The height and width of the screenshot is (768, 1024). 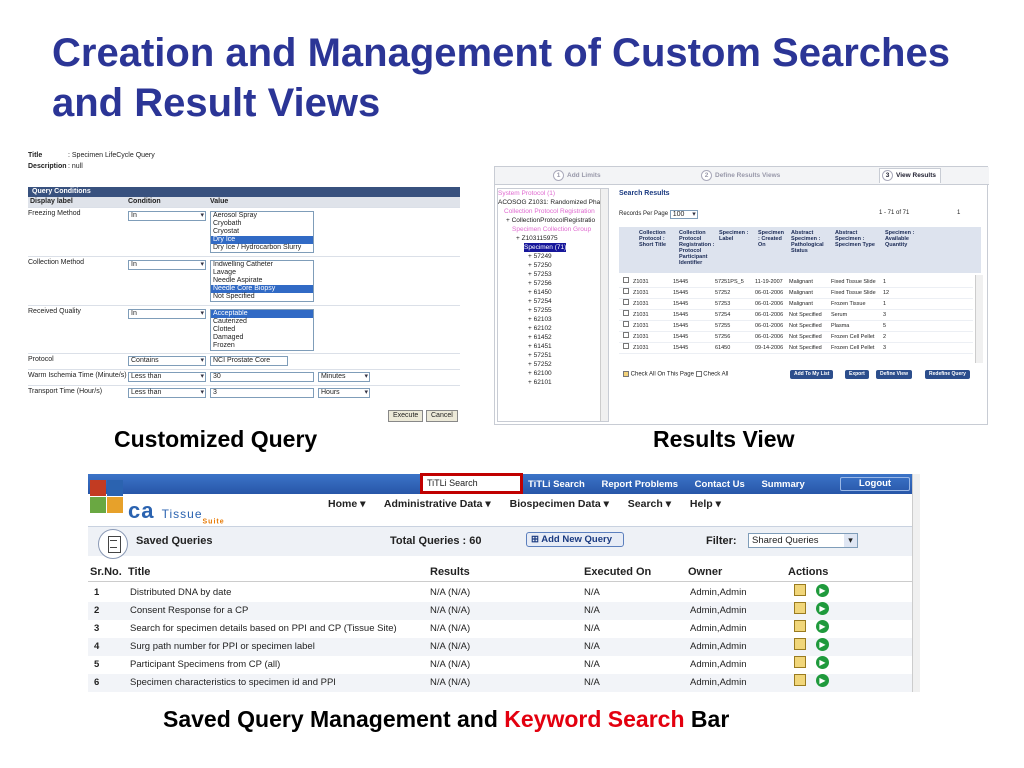 What do you see at coordinates (916, 583) in the screenshot?
I see `page-scrollbar` at bounding box center [916, 583].